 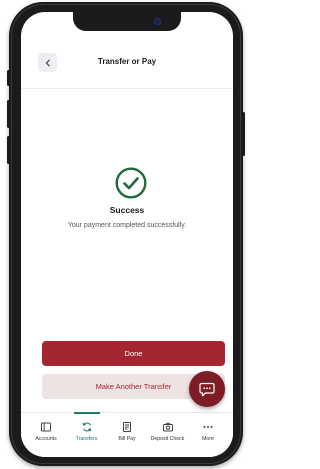 What do you see at coordinates (46, 435) in the screenshot?
I see `tab-accounts: Accounts` at bounding box center [46, 435].